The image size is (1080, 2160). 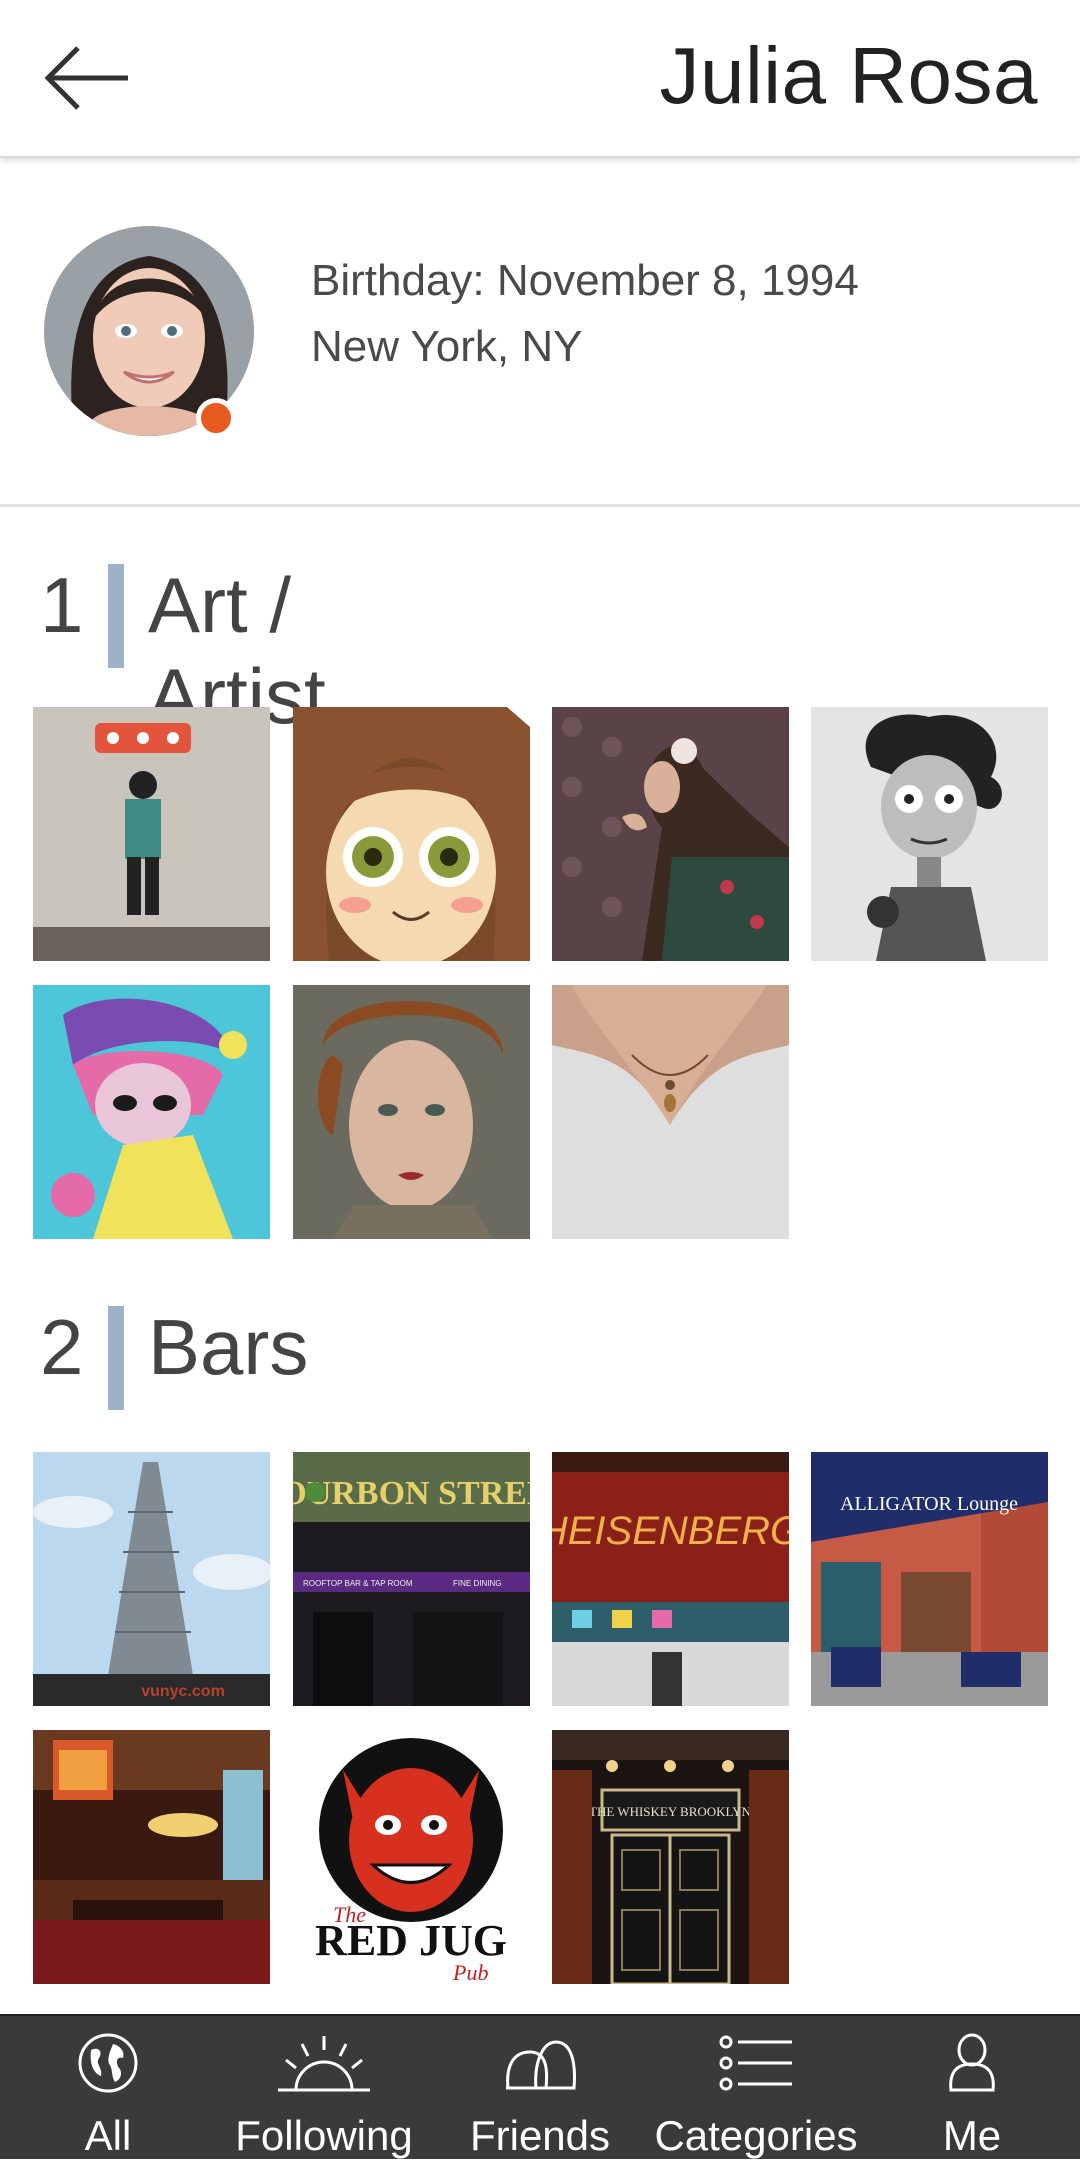 What do you see at coordinates (755, 2063) in the screenshot?
I see `list-icon` at bounding box center [755, 2063].